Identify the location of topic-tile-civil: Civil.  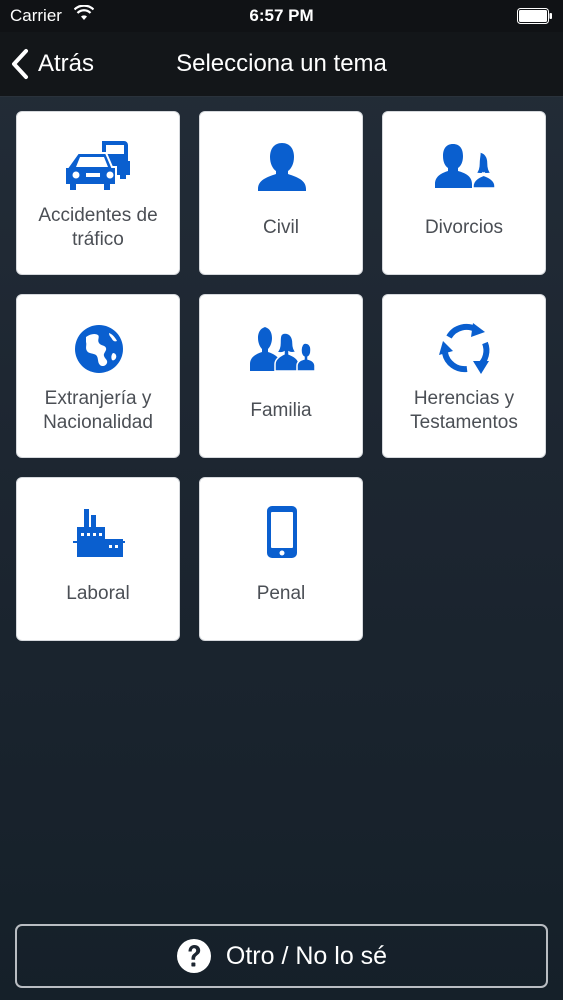
(281, 193).